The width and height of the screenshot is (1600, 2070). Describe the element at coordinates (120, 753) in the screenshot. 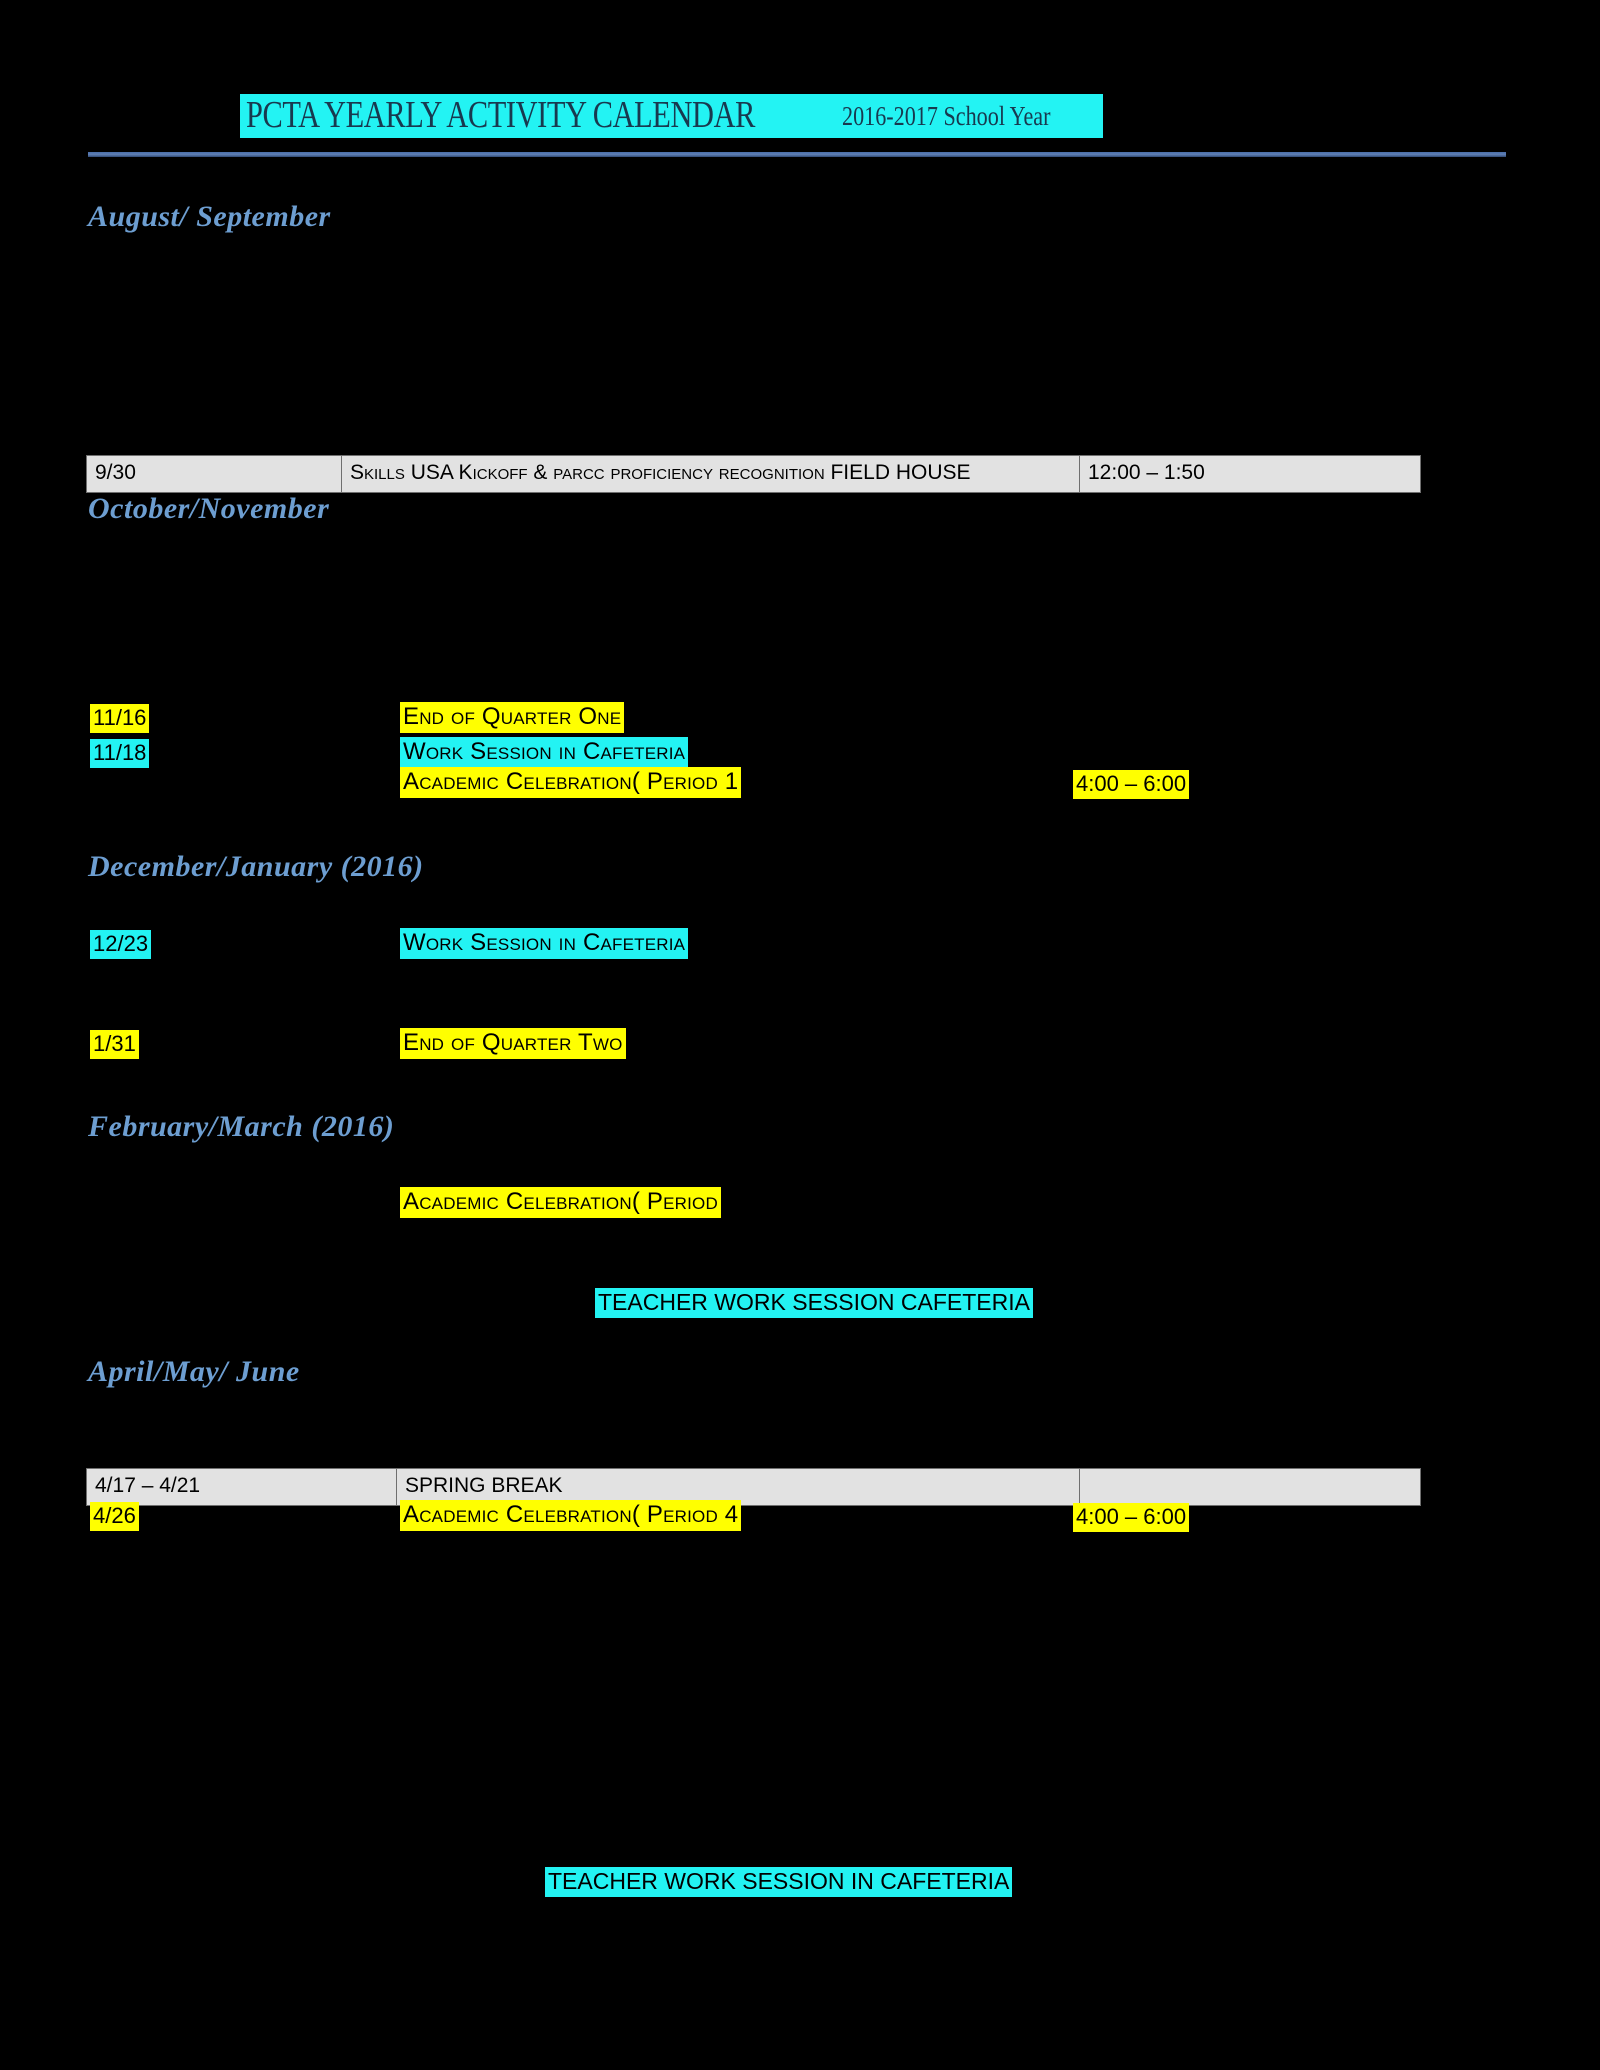

I see `entry-date: 11/18` at that location.